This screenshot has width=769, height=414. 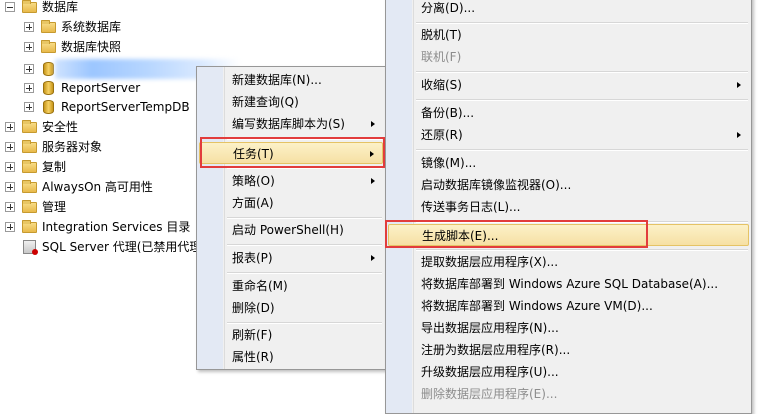 I want to click on tree-label: ReportServer, so click(x=101, y=88).